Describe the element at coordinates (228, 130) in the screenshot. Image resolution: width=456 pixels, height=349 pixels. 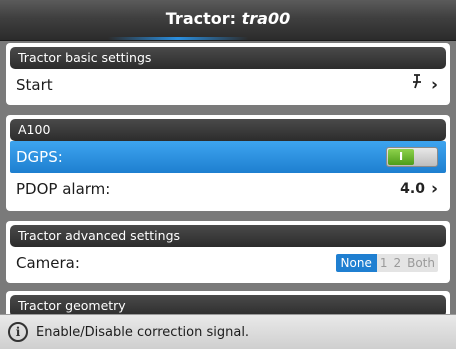
I see `section-header-a100: A100` at that location.